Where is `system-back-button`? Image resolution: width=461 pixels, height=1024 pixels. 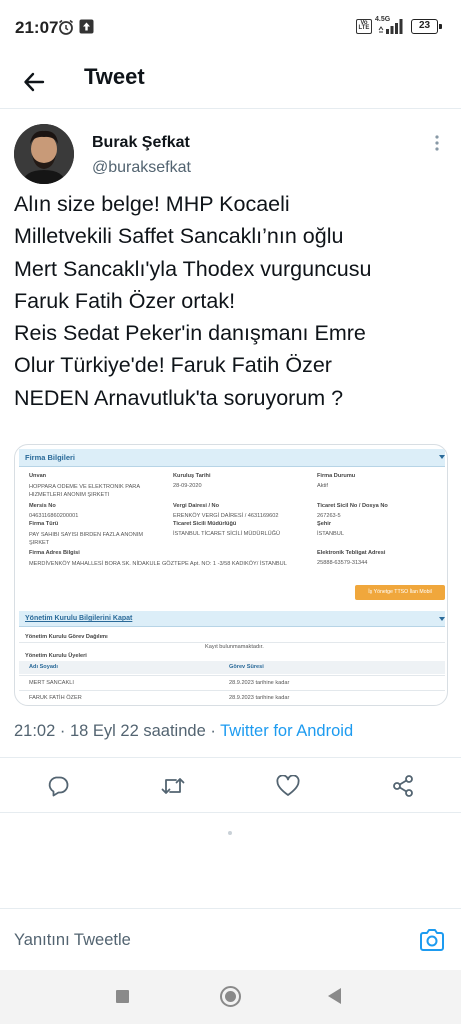 system-back-button is located at coordinates (334, 996).